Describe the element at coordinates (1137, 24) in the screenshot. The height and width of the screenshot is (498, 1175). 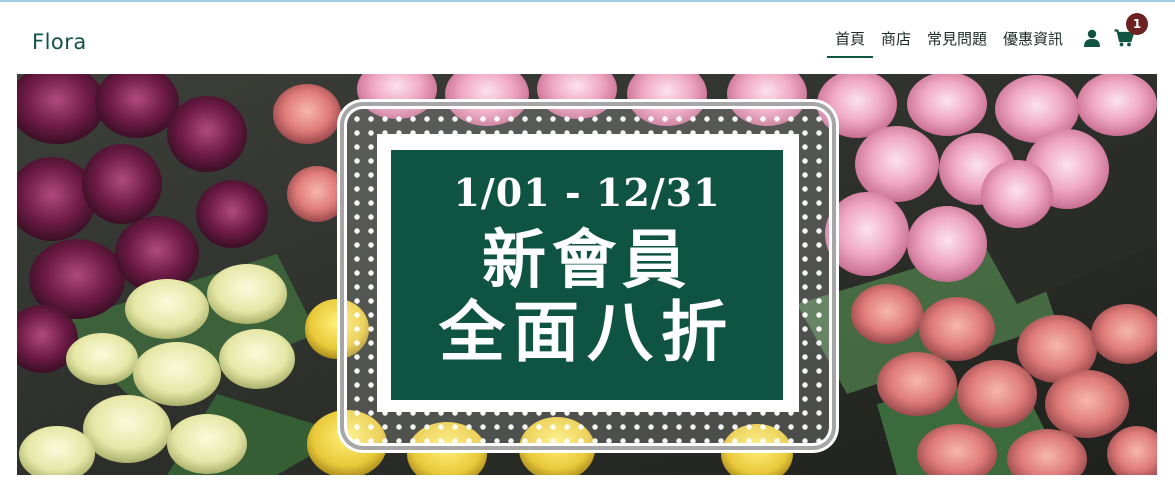
I see `cart-count-badge: 1` at that location.